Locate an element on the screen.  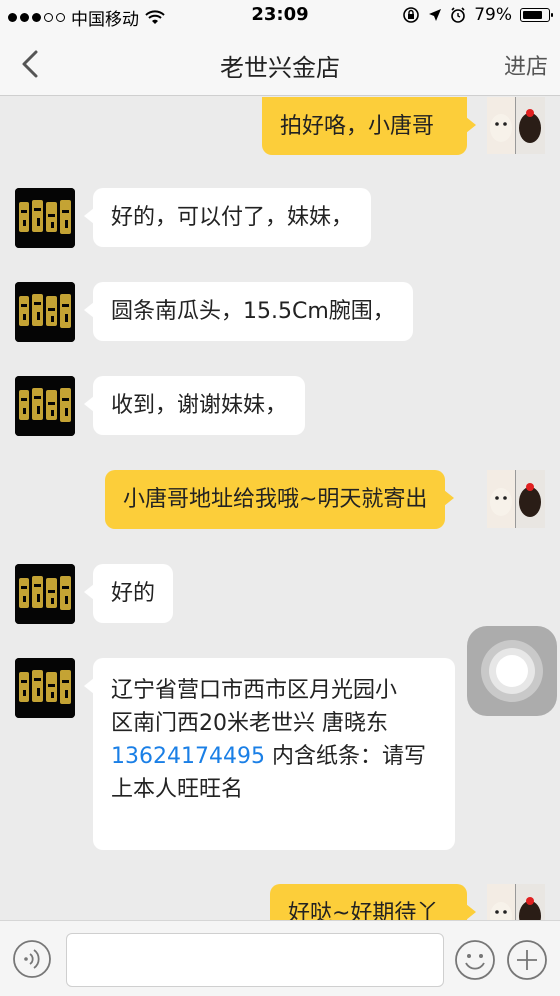
enter-shop-button: 进店 is located at coordinates (526, 65).